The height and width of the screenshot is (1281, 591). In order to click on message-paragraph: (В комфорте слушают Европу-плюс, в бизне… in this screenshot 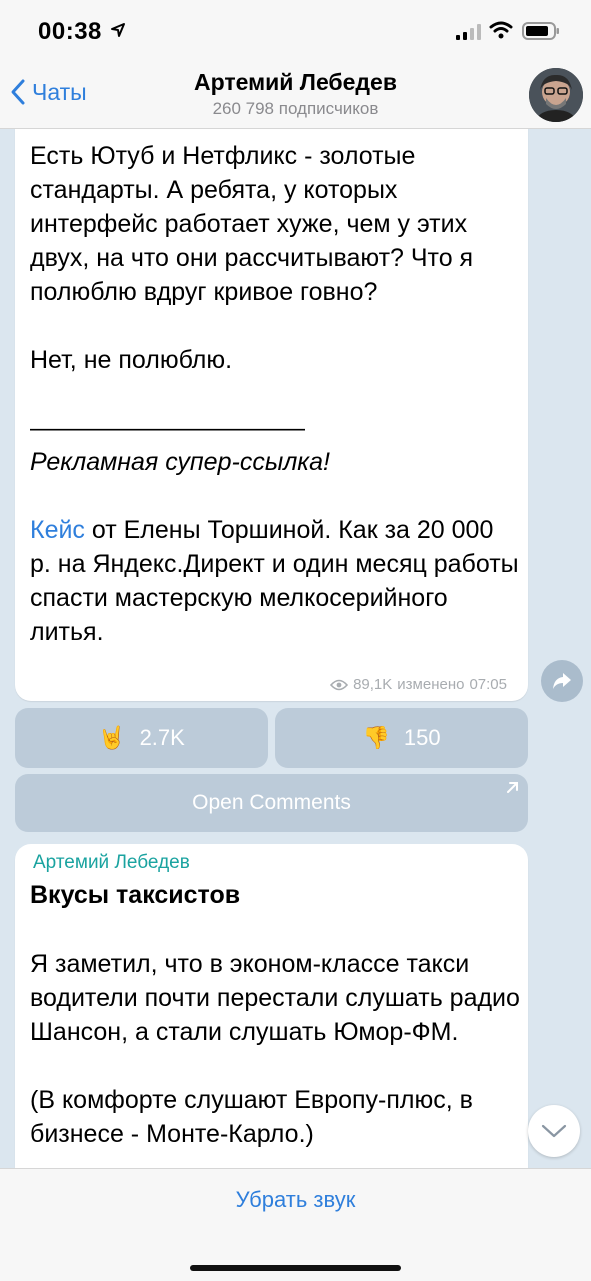, I will do `click(251, 1117)`.